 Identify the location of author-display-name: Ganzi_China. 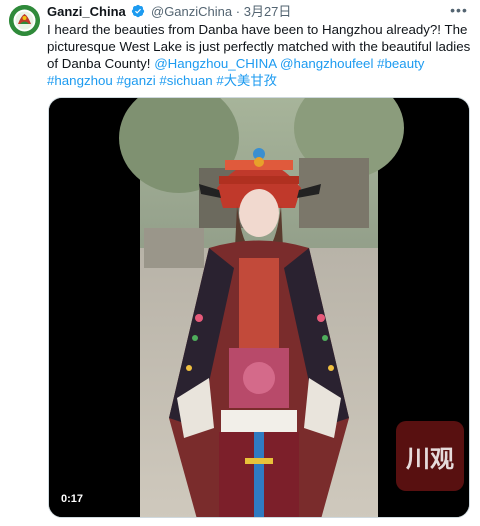
(86, 11).